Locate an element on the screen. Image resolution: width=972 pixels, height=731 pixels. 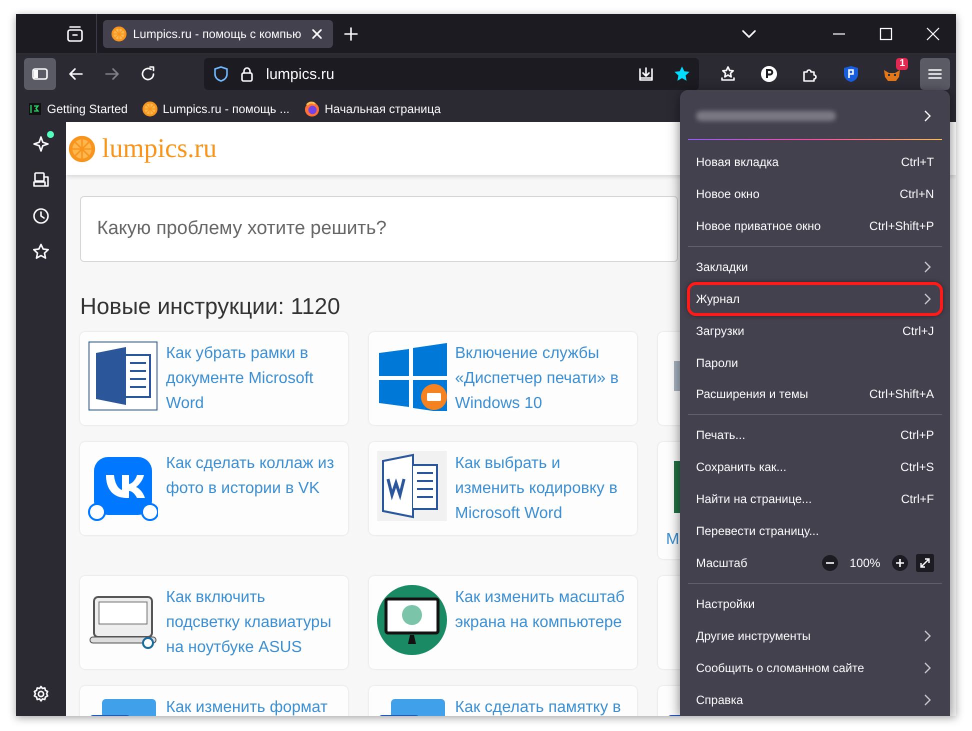
menu-item: Найти на странице... Ctrl+F is located at coordinates (815, 499).